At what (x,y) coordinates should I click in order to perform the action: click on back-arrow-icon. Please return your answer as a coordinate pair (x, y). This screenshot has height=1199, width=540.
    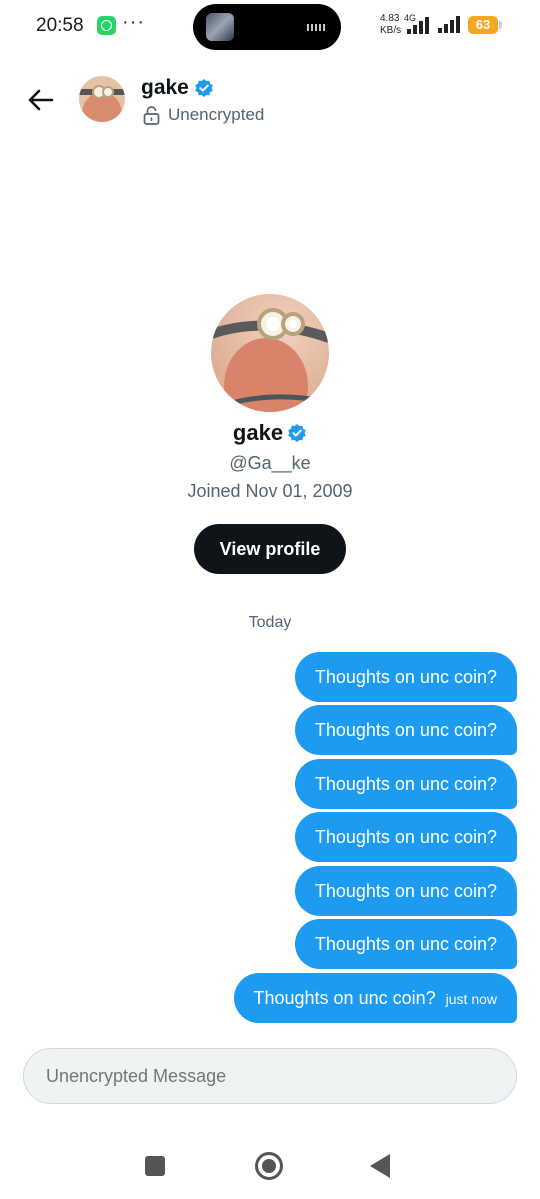
    Looking at the image, I should click on (40, 100).